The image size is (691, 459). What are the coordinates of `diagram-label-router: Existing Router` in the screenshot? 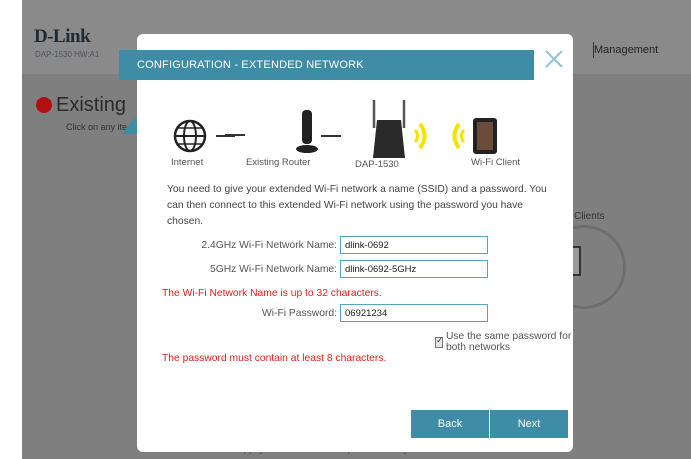 It's located at (278, 162).